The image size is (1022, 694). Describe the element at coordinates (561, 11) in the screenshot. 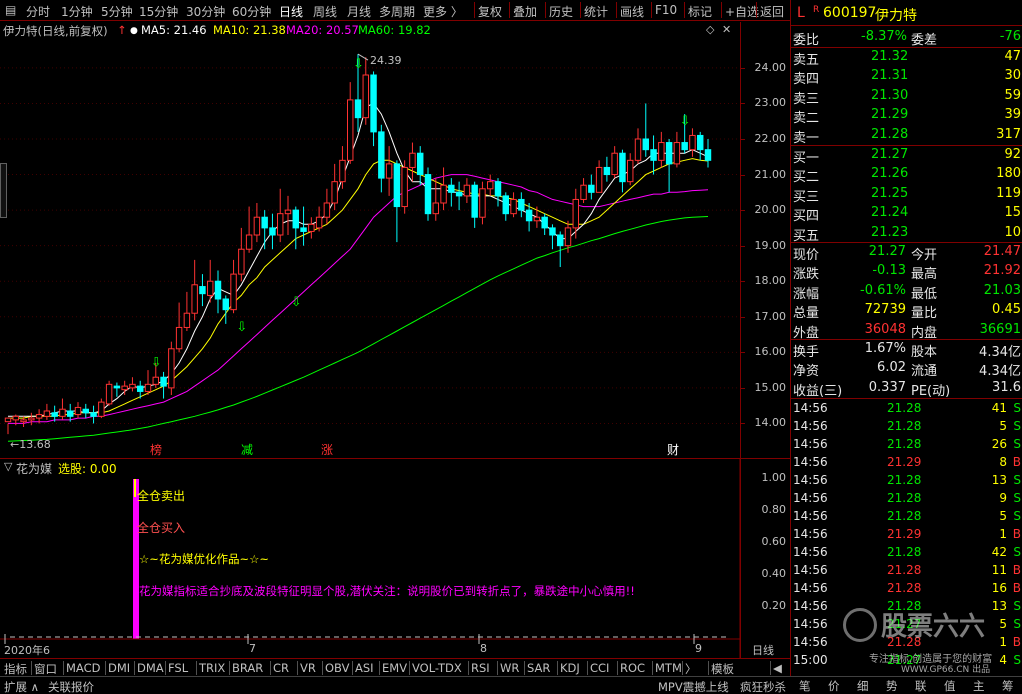

I see `toolbar-button-2: 历史` at that location.